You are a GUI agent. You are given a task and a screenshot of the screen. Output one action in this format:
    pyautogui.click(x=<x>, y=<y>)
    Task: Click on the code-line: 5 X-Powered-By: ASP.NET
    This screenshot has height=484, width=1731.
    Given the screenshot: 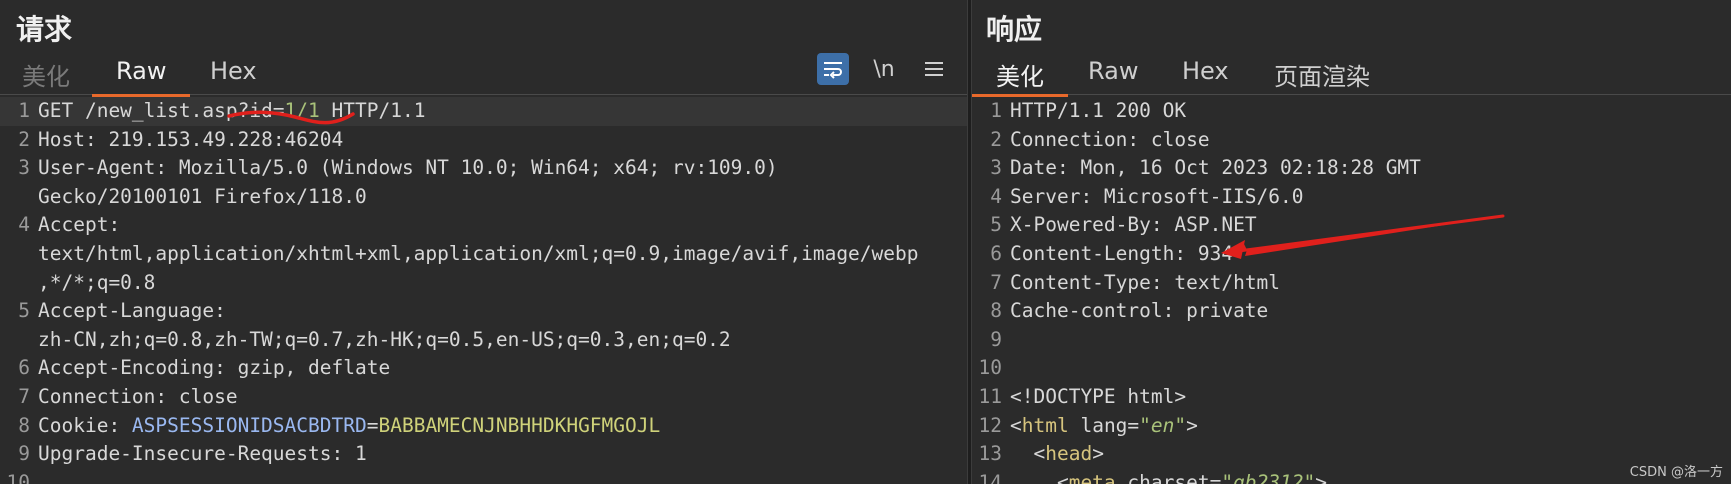 What is the action you would take?
    pyautogui.click(x=1123, y=225)
    